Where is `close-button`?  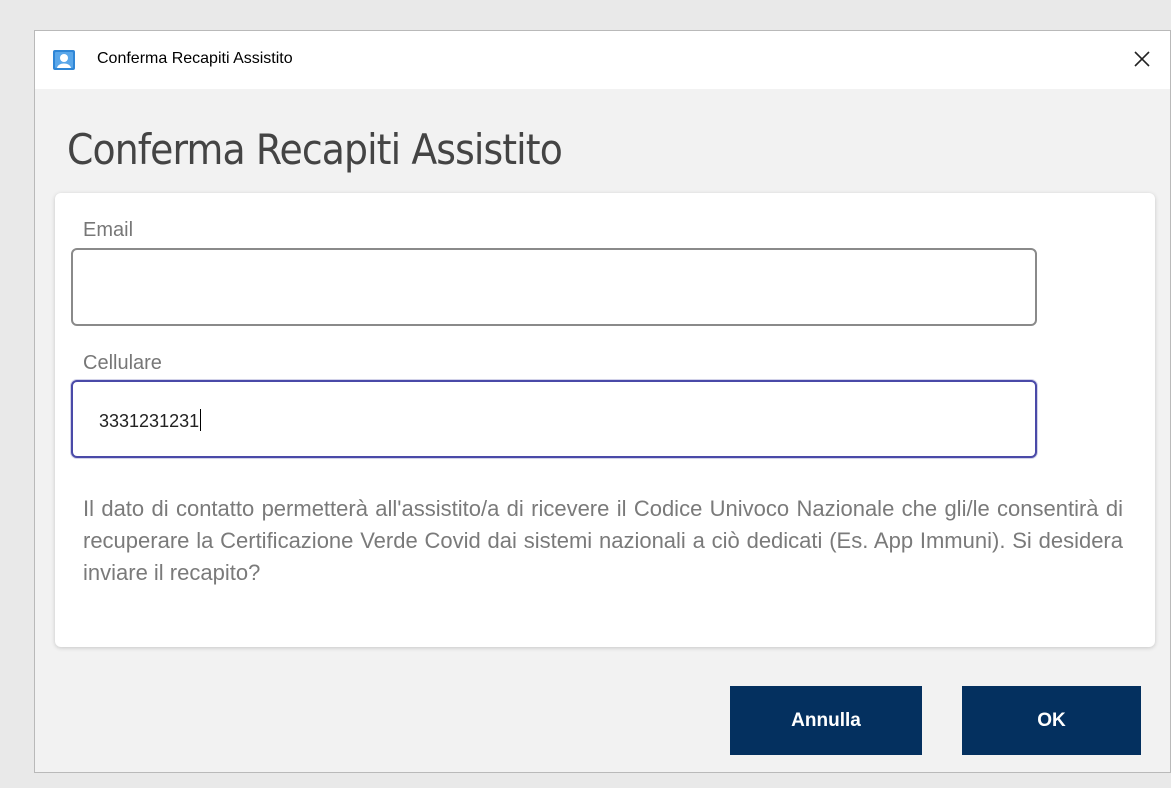 close-button is located at coordinates (1142, 59).